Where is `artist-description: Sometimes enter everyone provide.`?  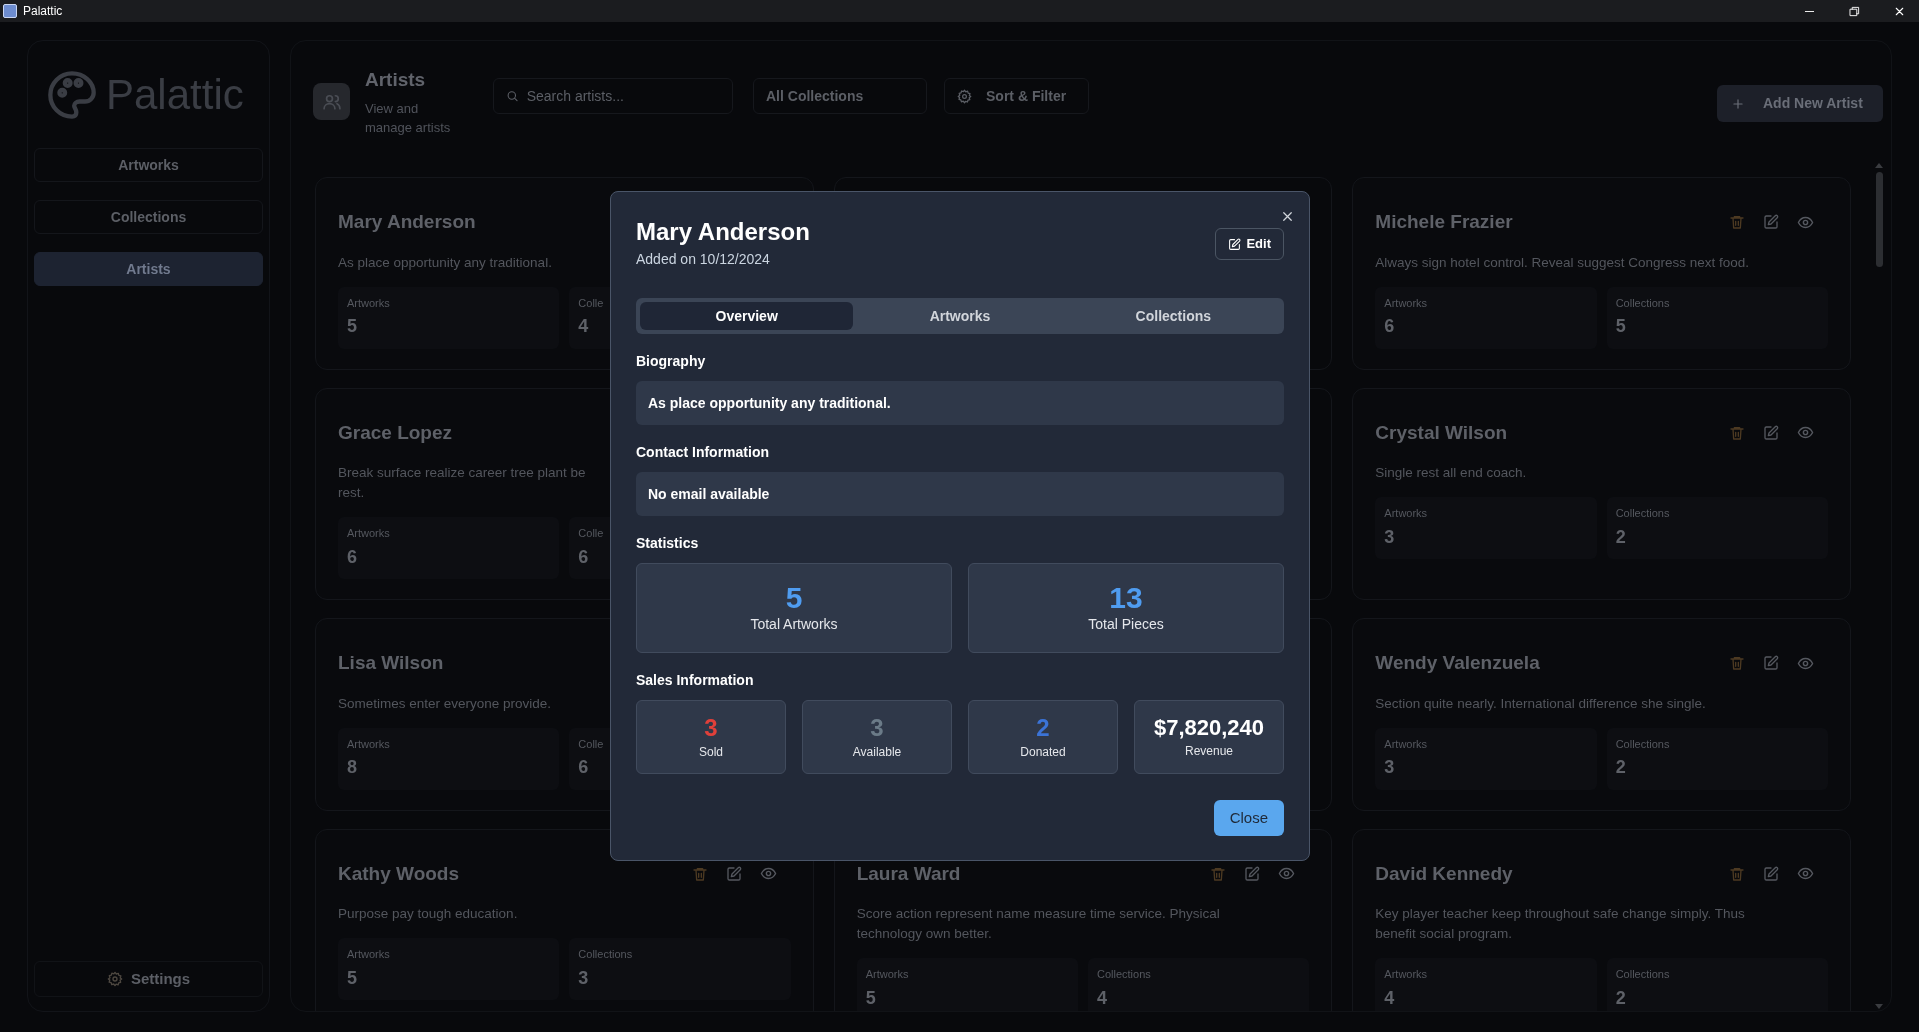
artist-description: Sometimes enter everyone provide. is located at coordinates (445, 703).